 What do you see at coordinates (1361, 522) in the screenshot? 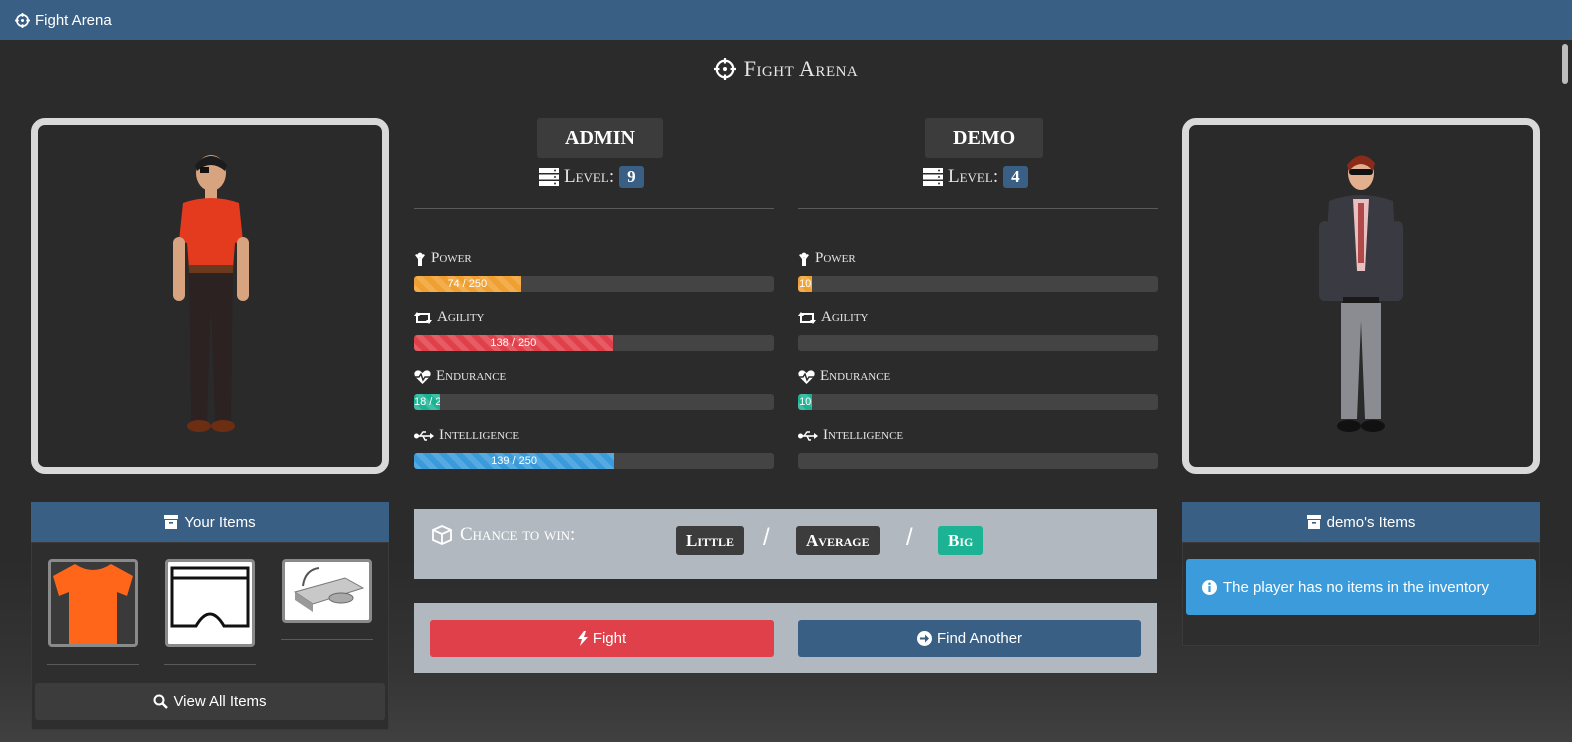
I see `opponent-items-header: demo's Items` at bounding box center [1361, 522].